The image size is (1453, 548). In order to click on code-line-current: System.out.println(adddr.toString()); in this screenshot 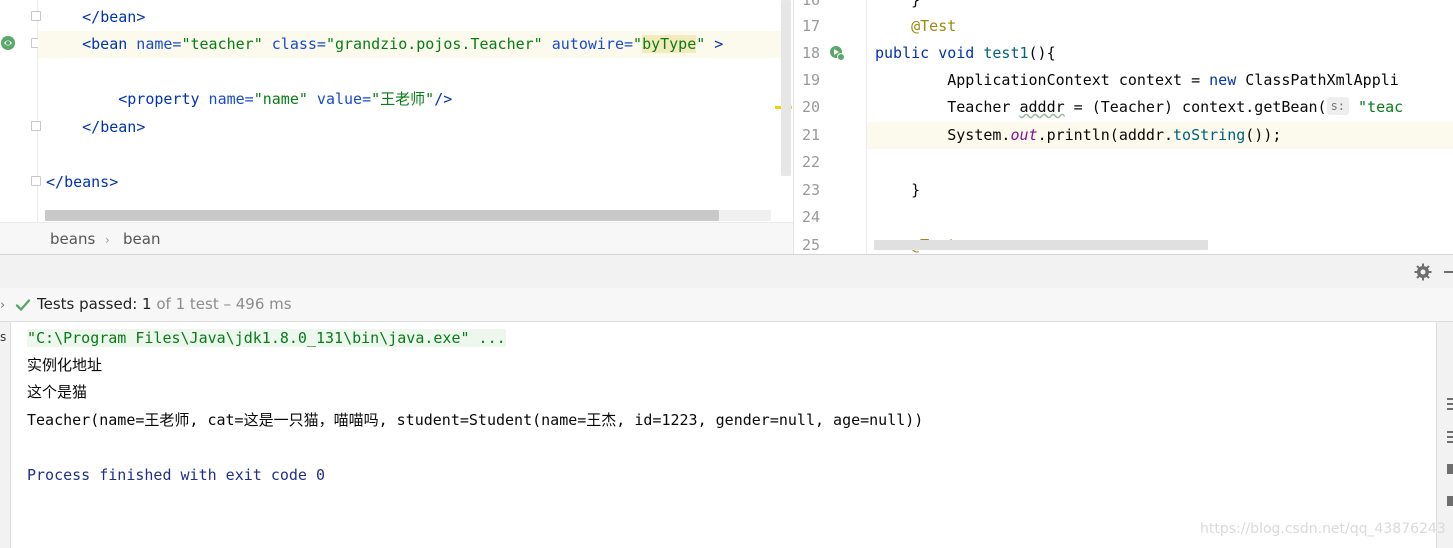, I will do `click(1160, 135)`.